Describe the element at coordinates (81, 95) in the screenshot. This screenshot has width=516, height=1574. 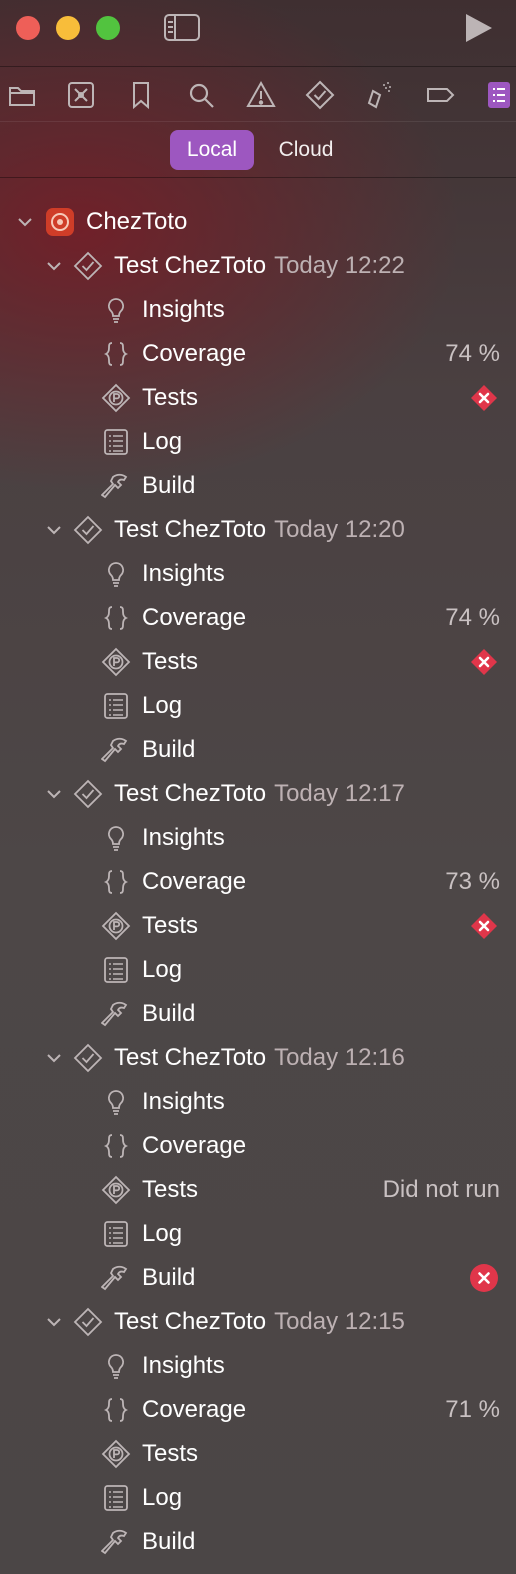
I see `source-control-icon` at that location.